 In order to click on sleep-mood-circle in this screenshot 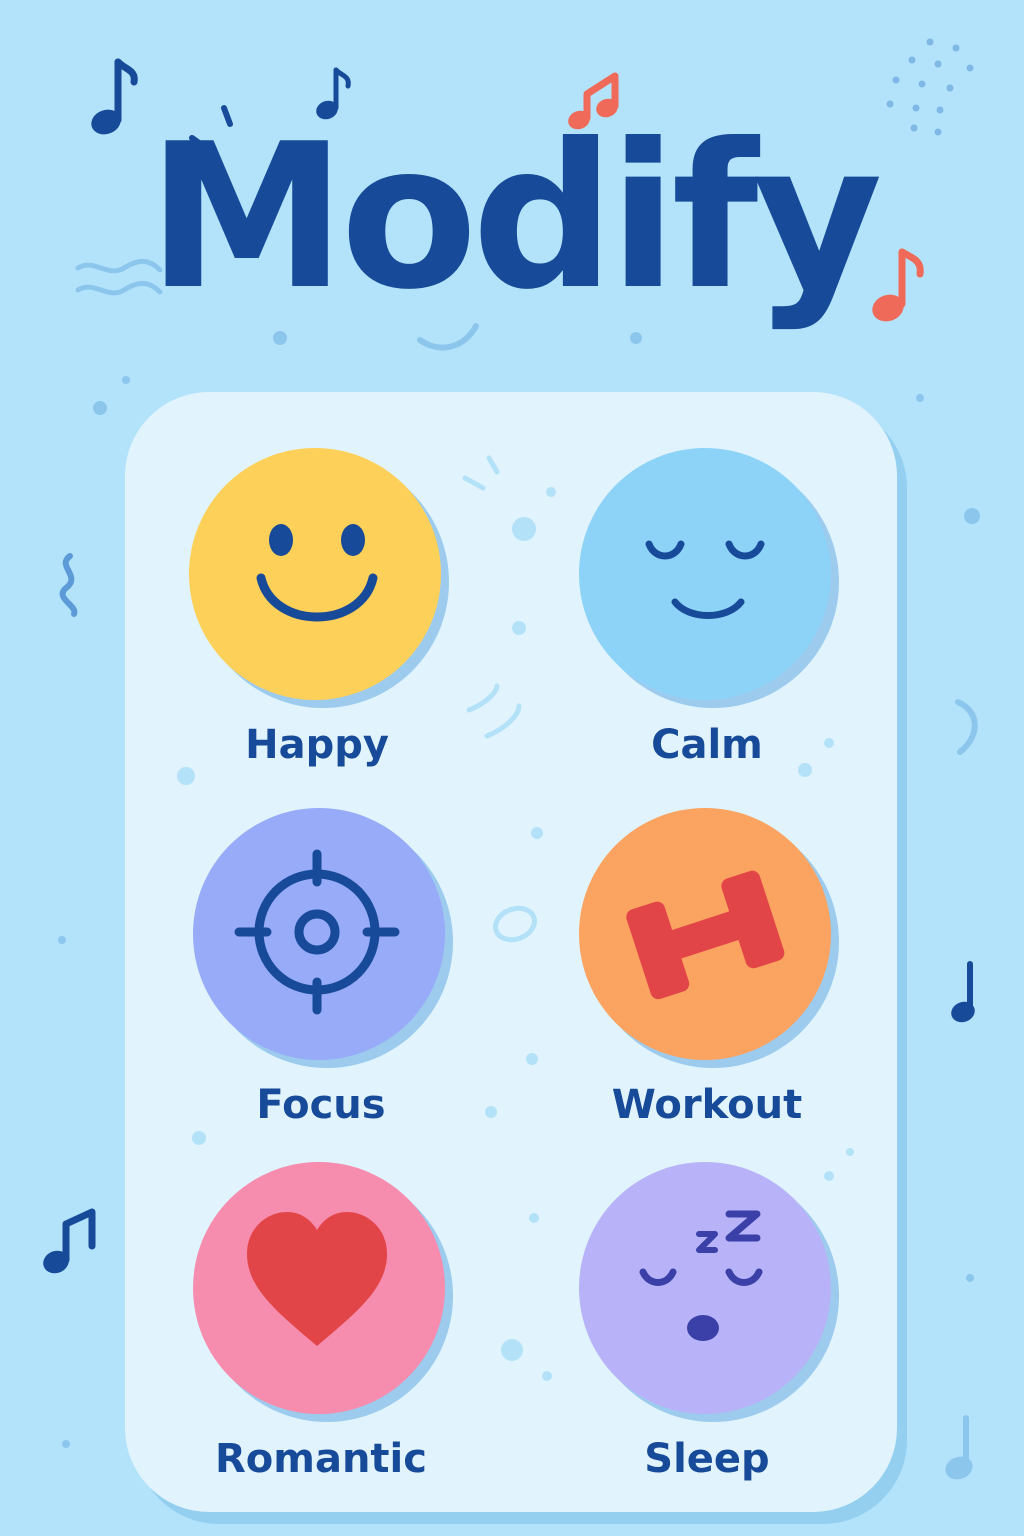, I will do `click(705, 1288)`.